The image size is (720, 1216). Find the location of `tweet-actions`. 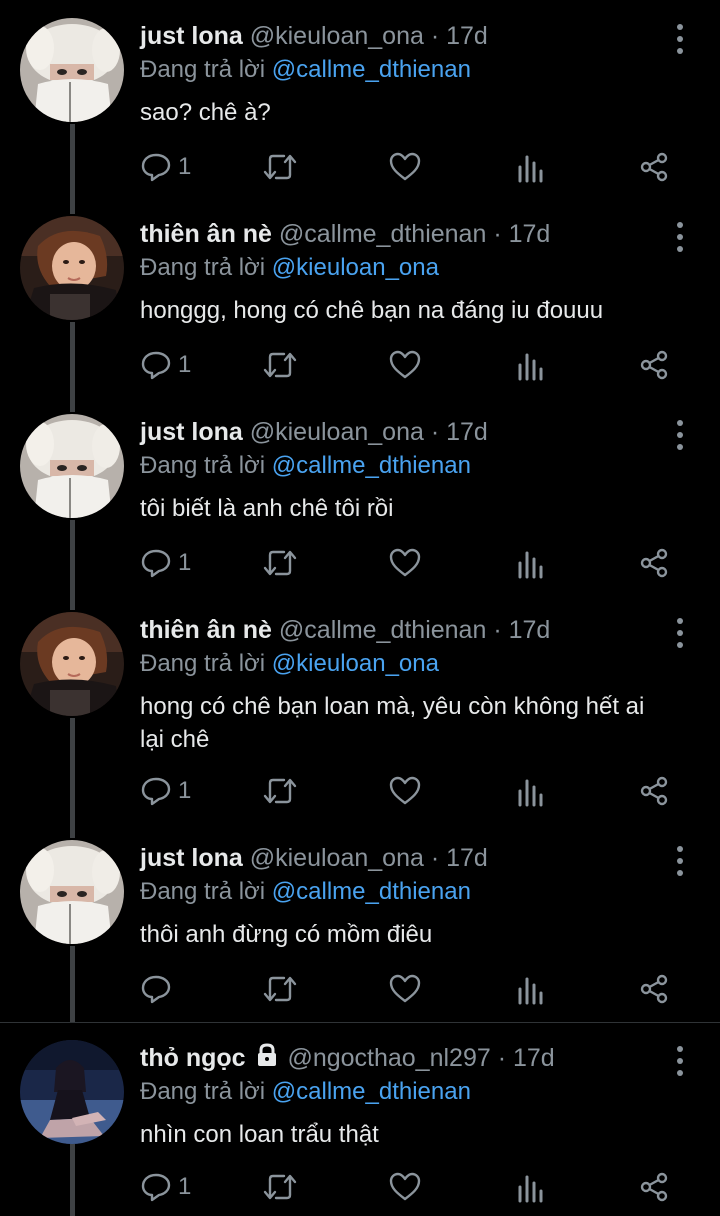

tweet-actions is located at coordinates (410, 989).